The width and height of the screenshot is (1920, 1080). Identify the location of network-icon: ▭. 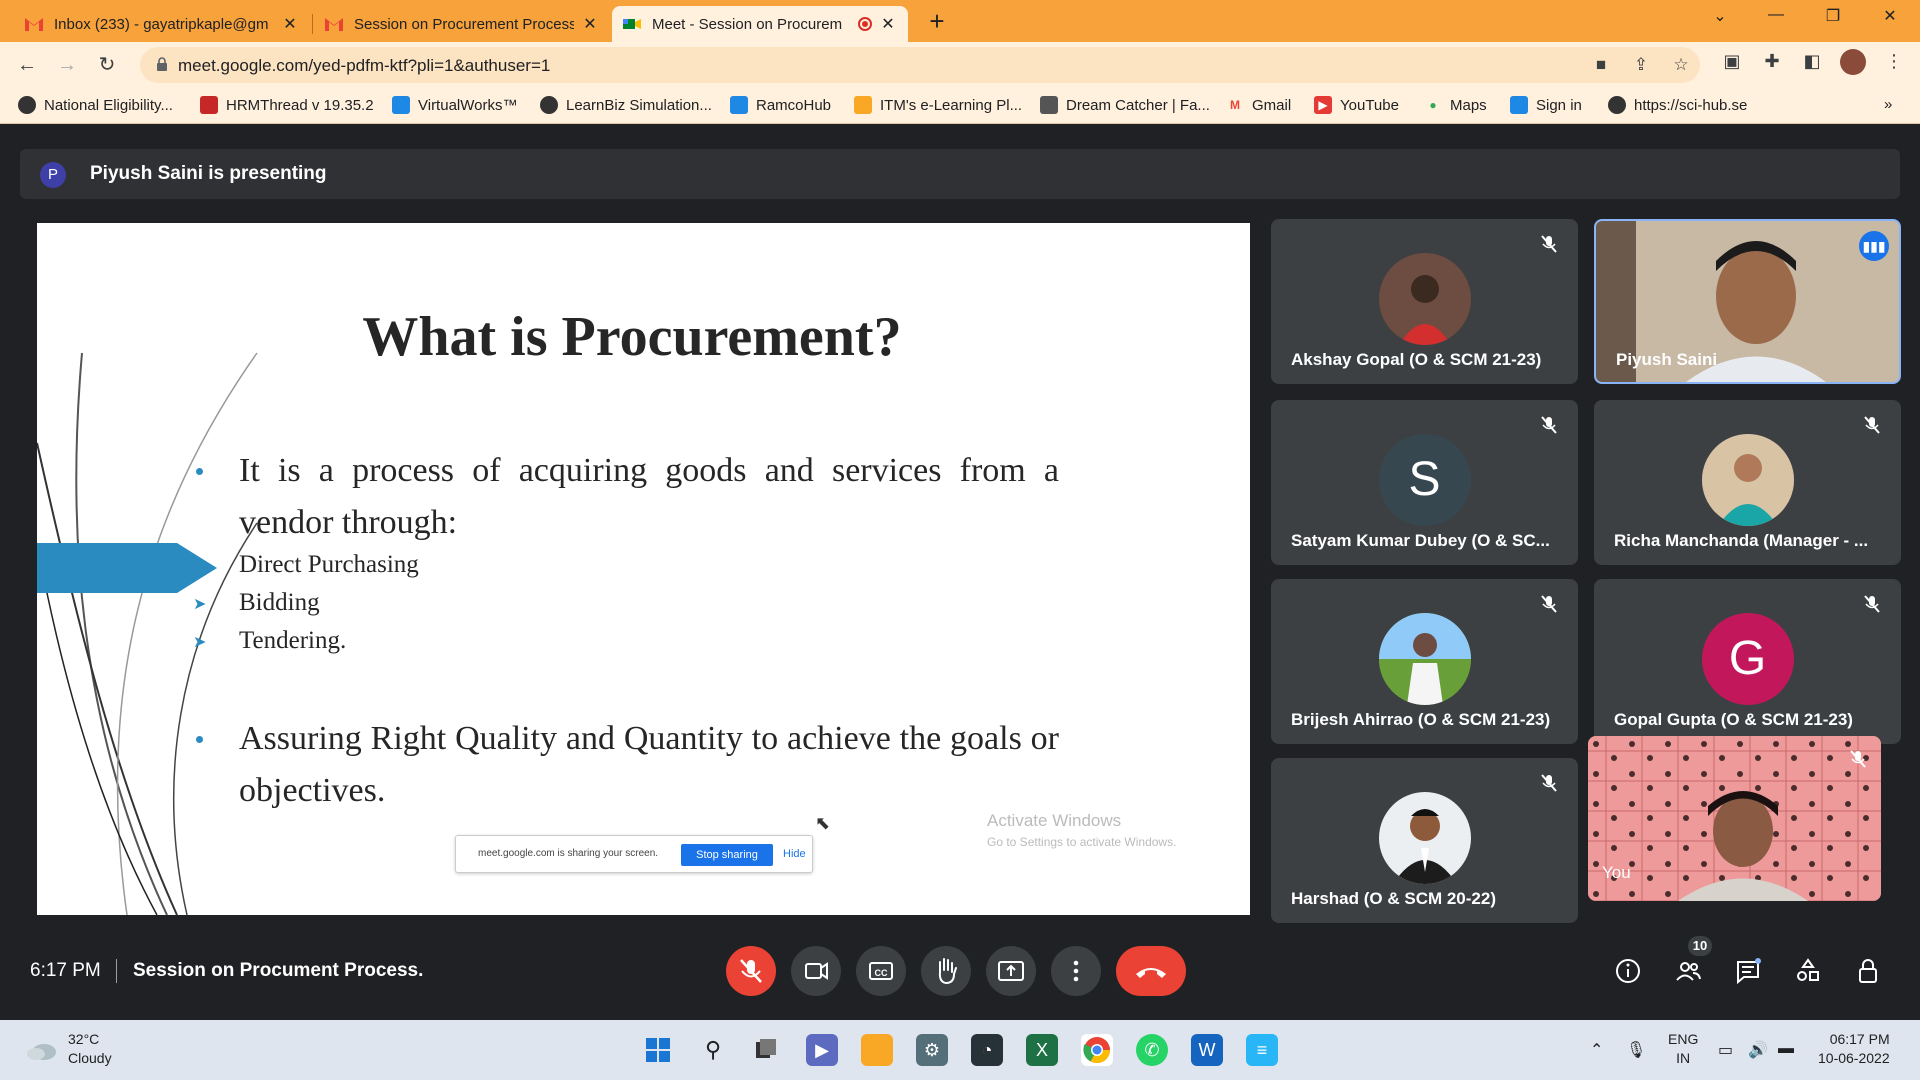
(1725, 1050).